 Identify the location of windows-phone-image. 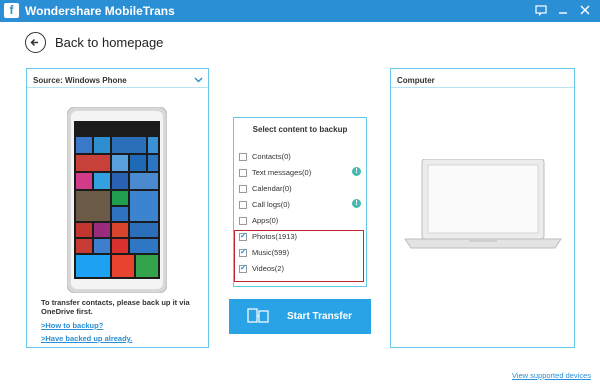
(117, 200).